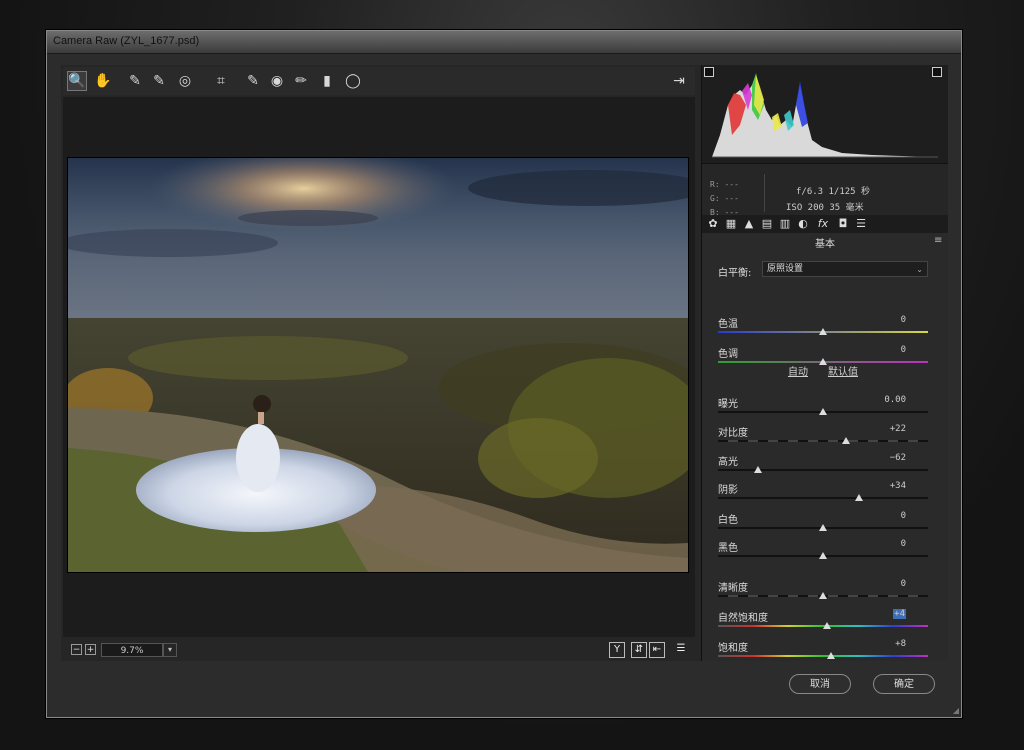 The image size is (1024, 750). Describe the element at coordinates (379, 650) in the screenshot. I see `bottom-bar: − + 9.7% ▾ Y ⇵ ⇤ ☰` at that location.